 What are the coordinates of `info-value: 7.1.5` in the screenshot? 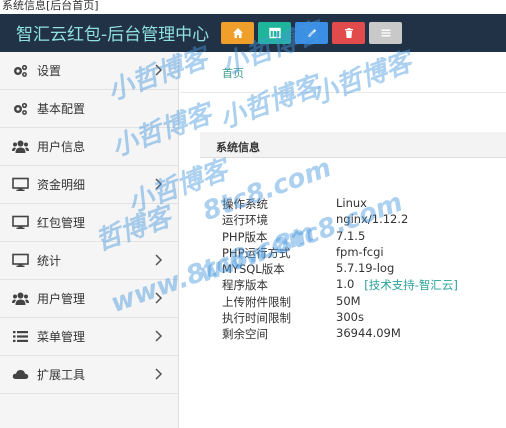 It's located at (351, 235).